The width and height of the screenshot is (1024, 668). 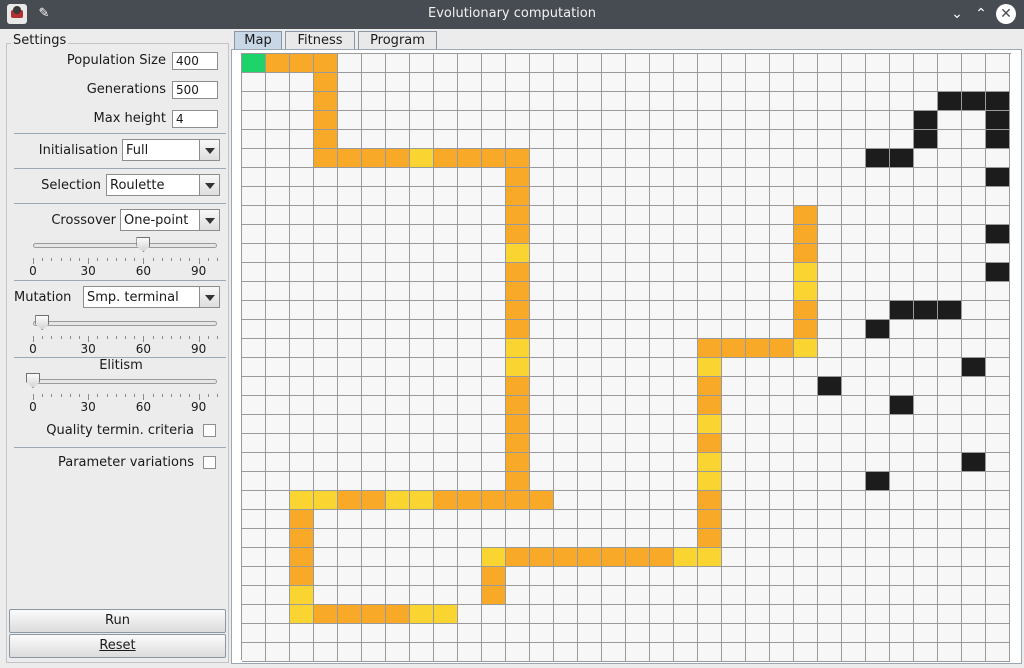 I want to click on elitism-slider: 0 30 60 90, so click(x=122, y=393).